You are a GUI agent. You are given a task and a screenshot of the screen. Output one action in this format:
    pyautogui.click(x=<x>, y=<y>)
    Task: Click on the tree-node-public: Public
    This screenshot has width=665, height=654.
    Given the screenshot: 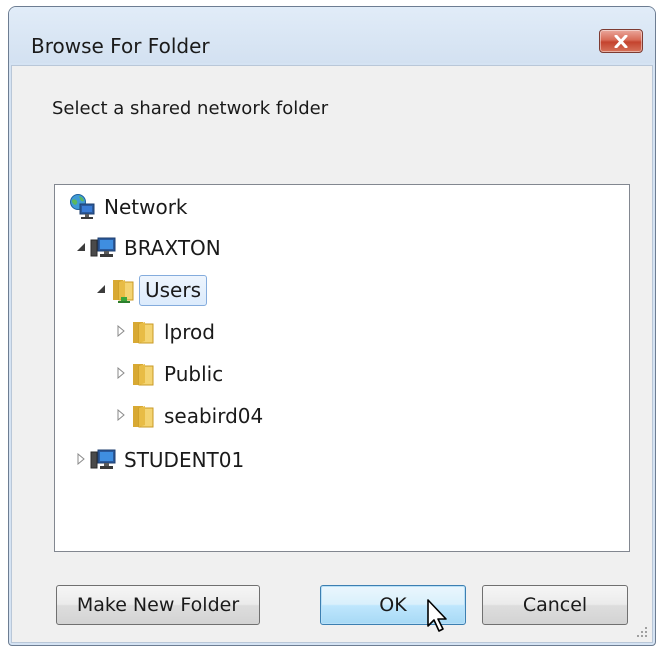 What is the action you would take?
    pyautogui.click(x=178, y=374)
    